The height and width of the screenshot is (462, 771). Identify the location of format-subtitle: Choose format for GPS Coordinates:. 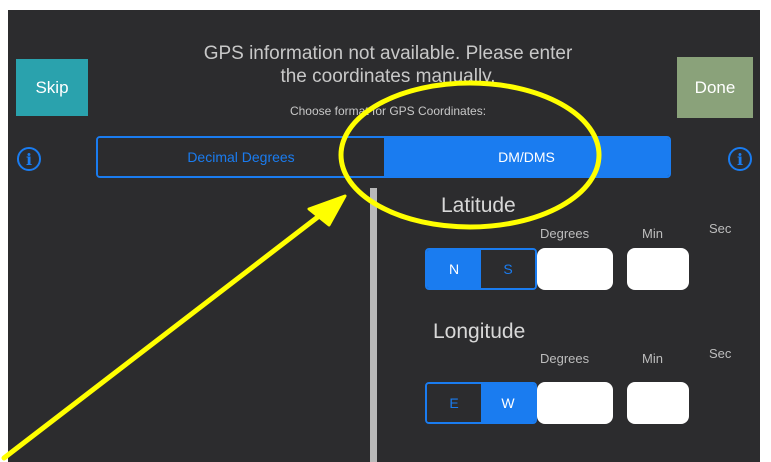
(388, 111).